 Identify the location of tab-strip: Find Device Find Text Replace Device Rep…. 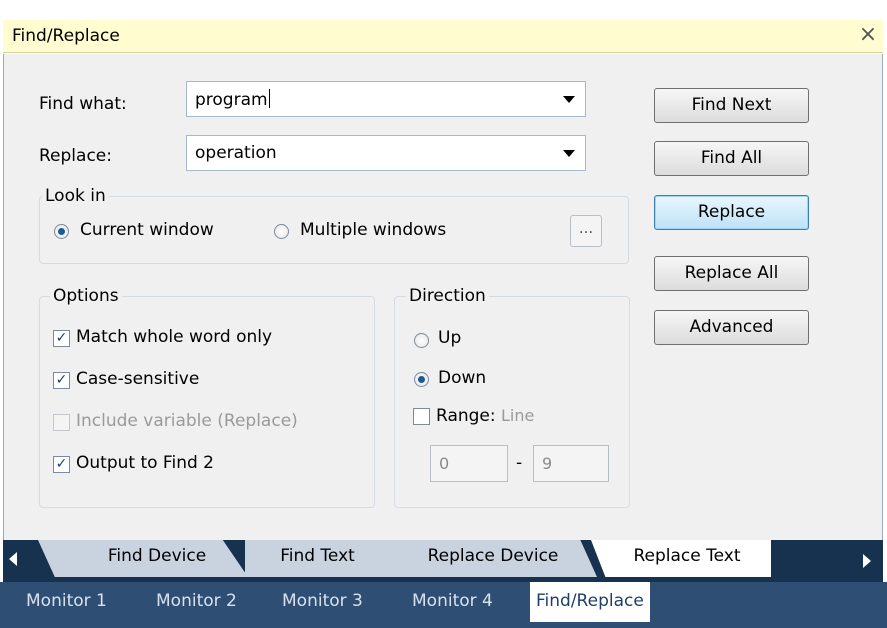
(443, 561).